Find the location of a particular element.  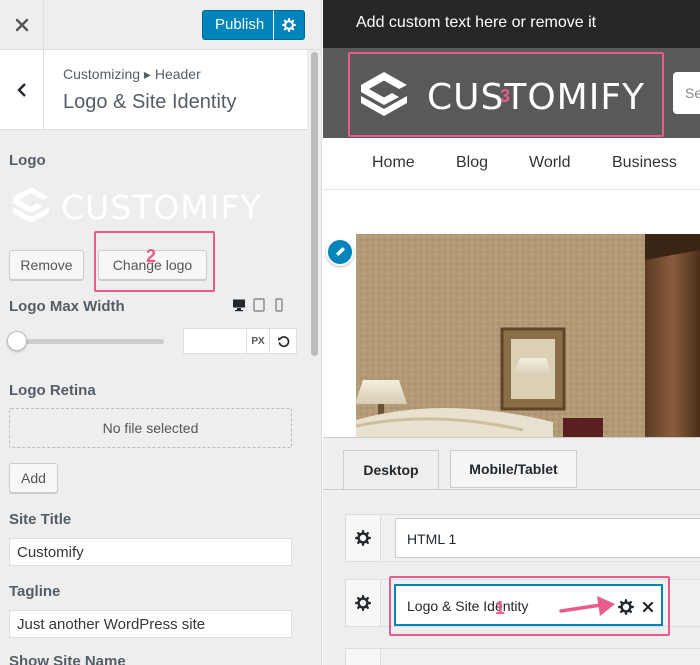

logo-retina-label: Logo Retina is located at coordinates (52, 390).